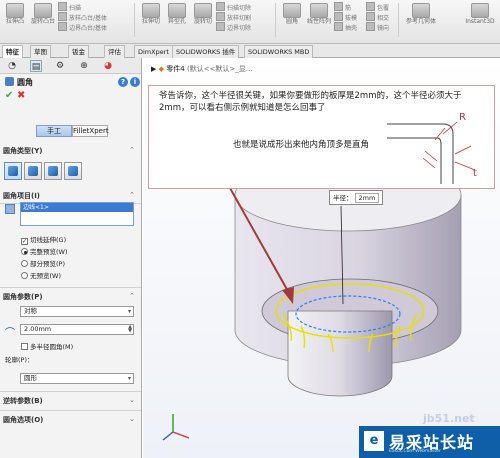 This screenshot has height=458, width=500. Describe the element at coordinates (242, 108) in the screenshot. I see `note-line-2: 2mm，可以看右侧示例就知道是怎么回事了` at that location.